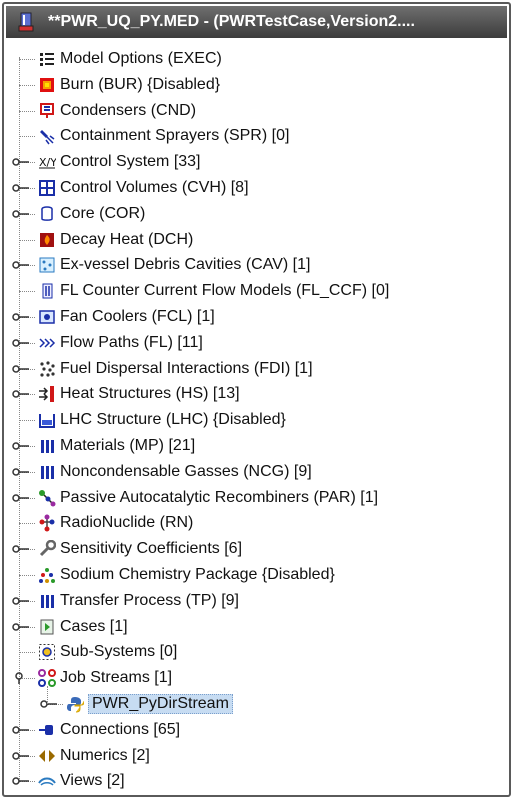 This screenshot has height=801, width=515. Describe the element at coordinates (47, 343) in the screenshot. I see `flow-path-icon` at that location.